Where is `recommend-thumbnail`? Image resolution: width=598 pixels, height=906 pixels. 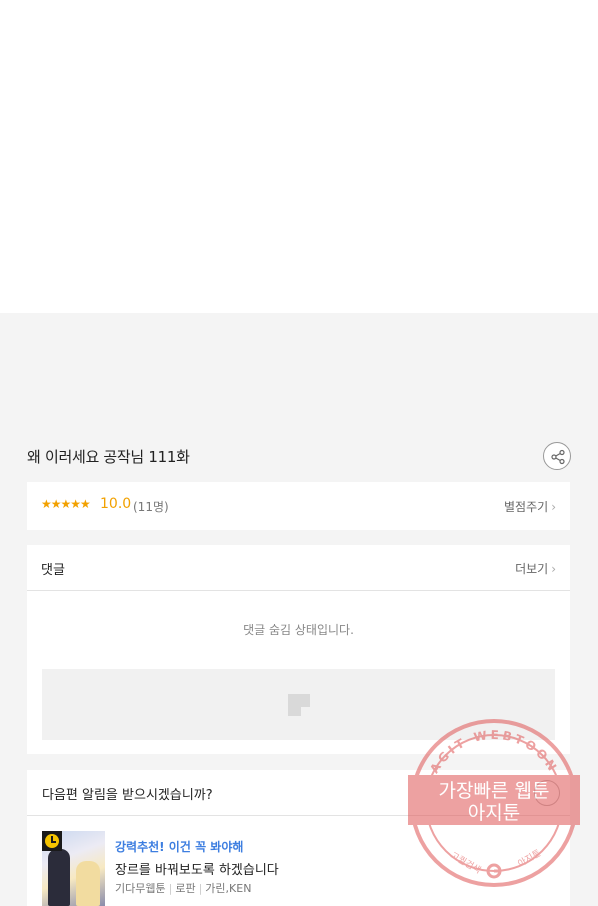 recommend-thumbnail is located at coordinates (73, 868).